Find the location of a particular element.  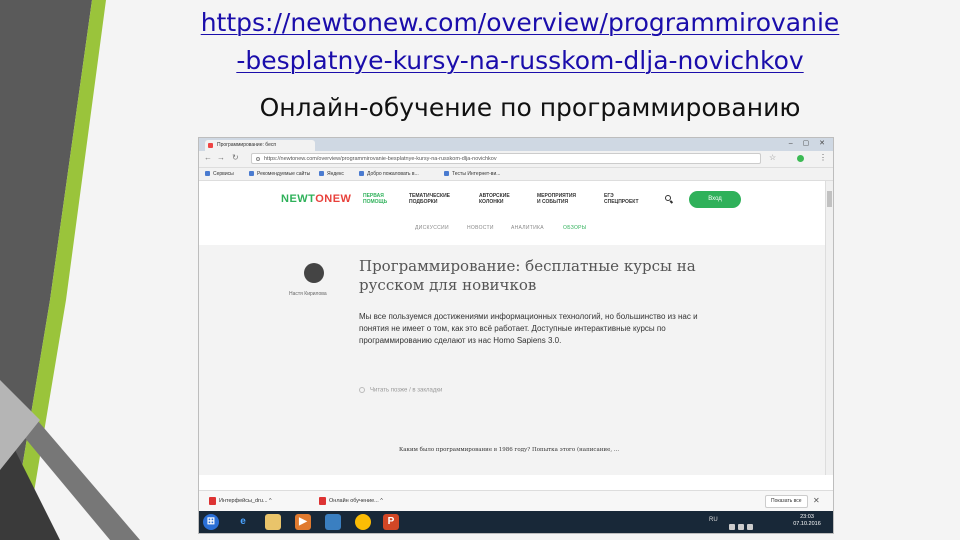

login-button: Вход is located at coordinates (715, 199).